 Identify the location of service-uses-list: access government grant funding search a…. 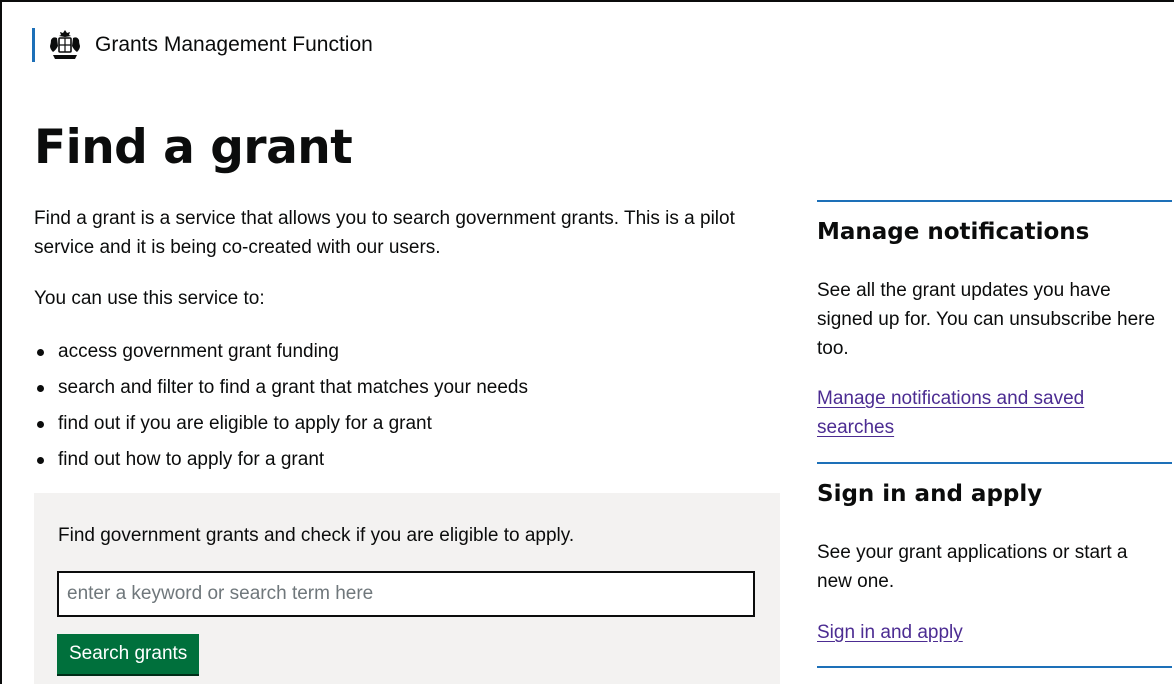
(281, 406).